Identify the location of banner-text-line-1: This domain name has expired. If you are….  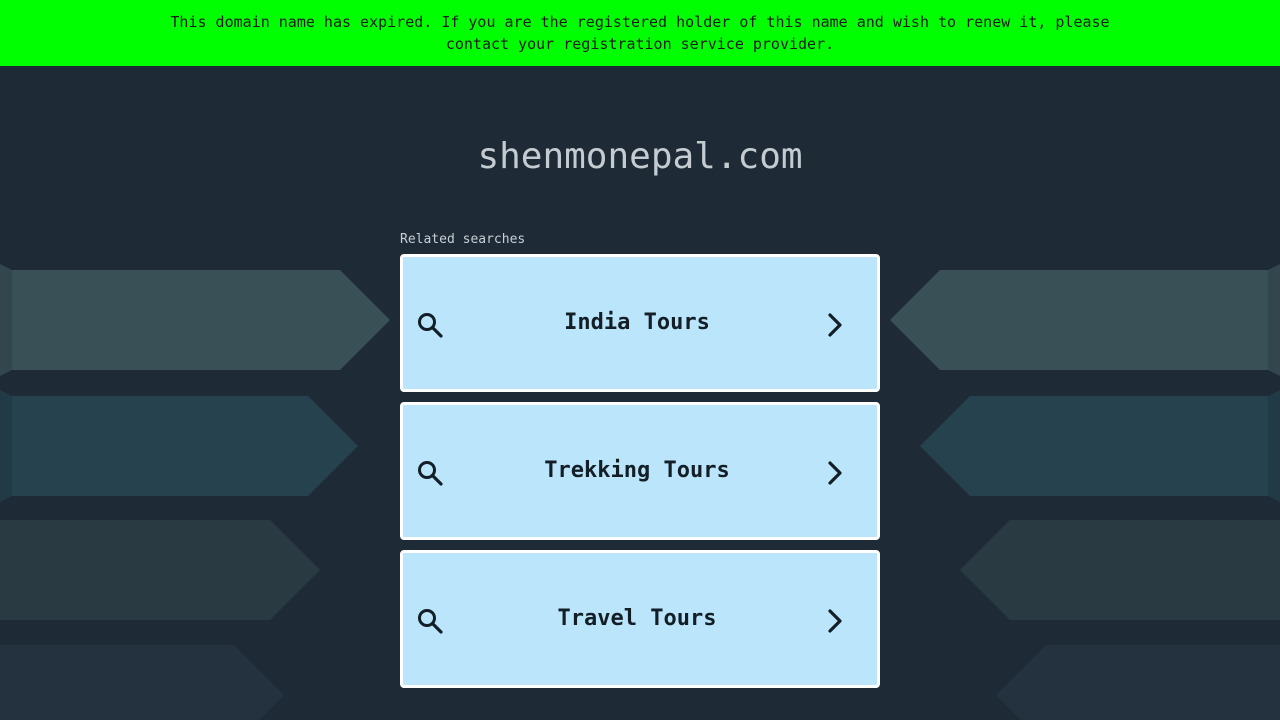
(640, 22).